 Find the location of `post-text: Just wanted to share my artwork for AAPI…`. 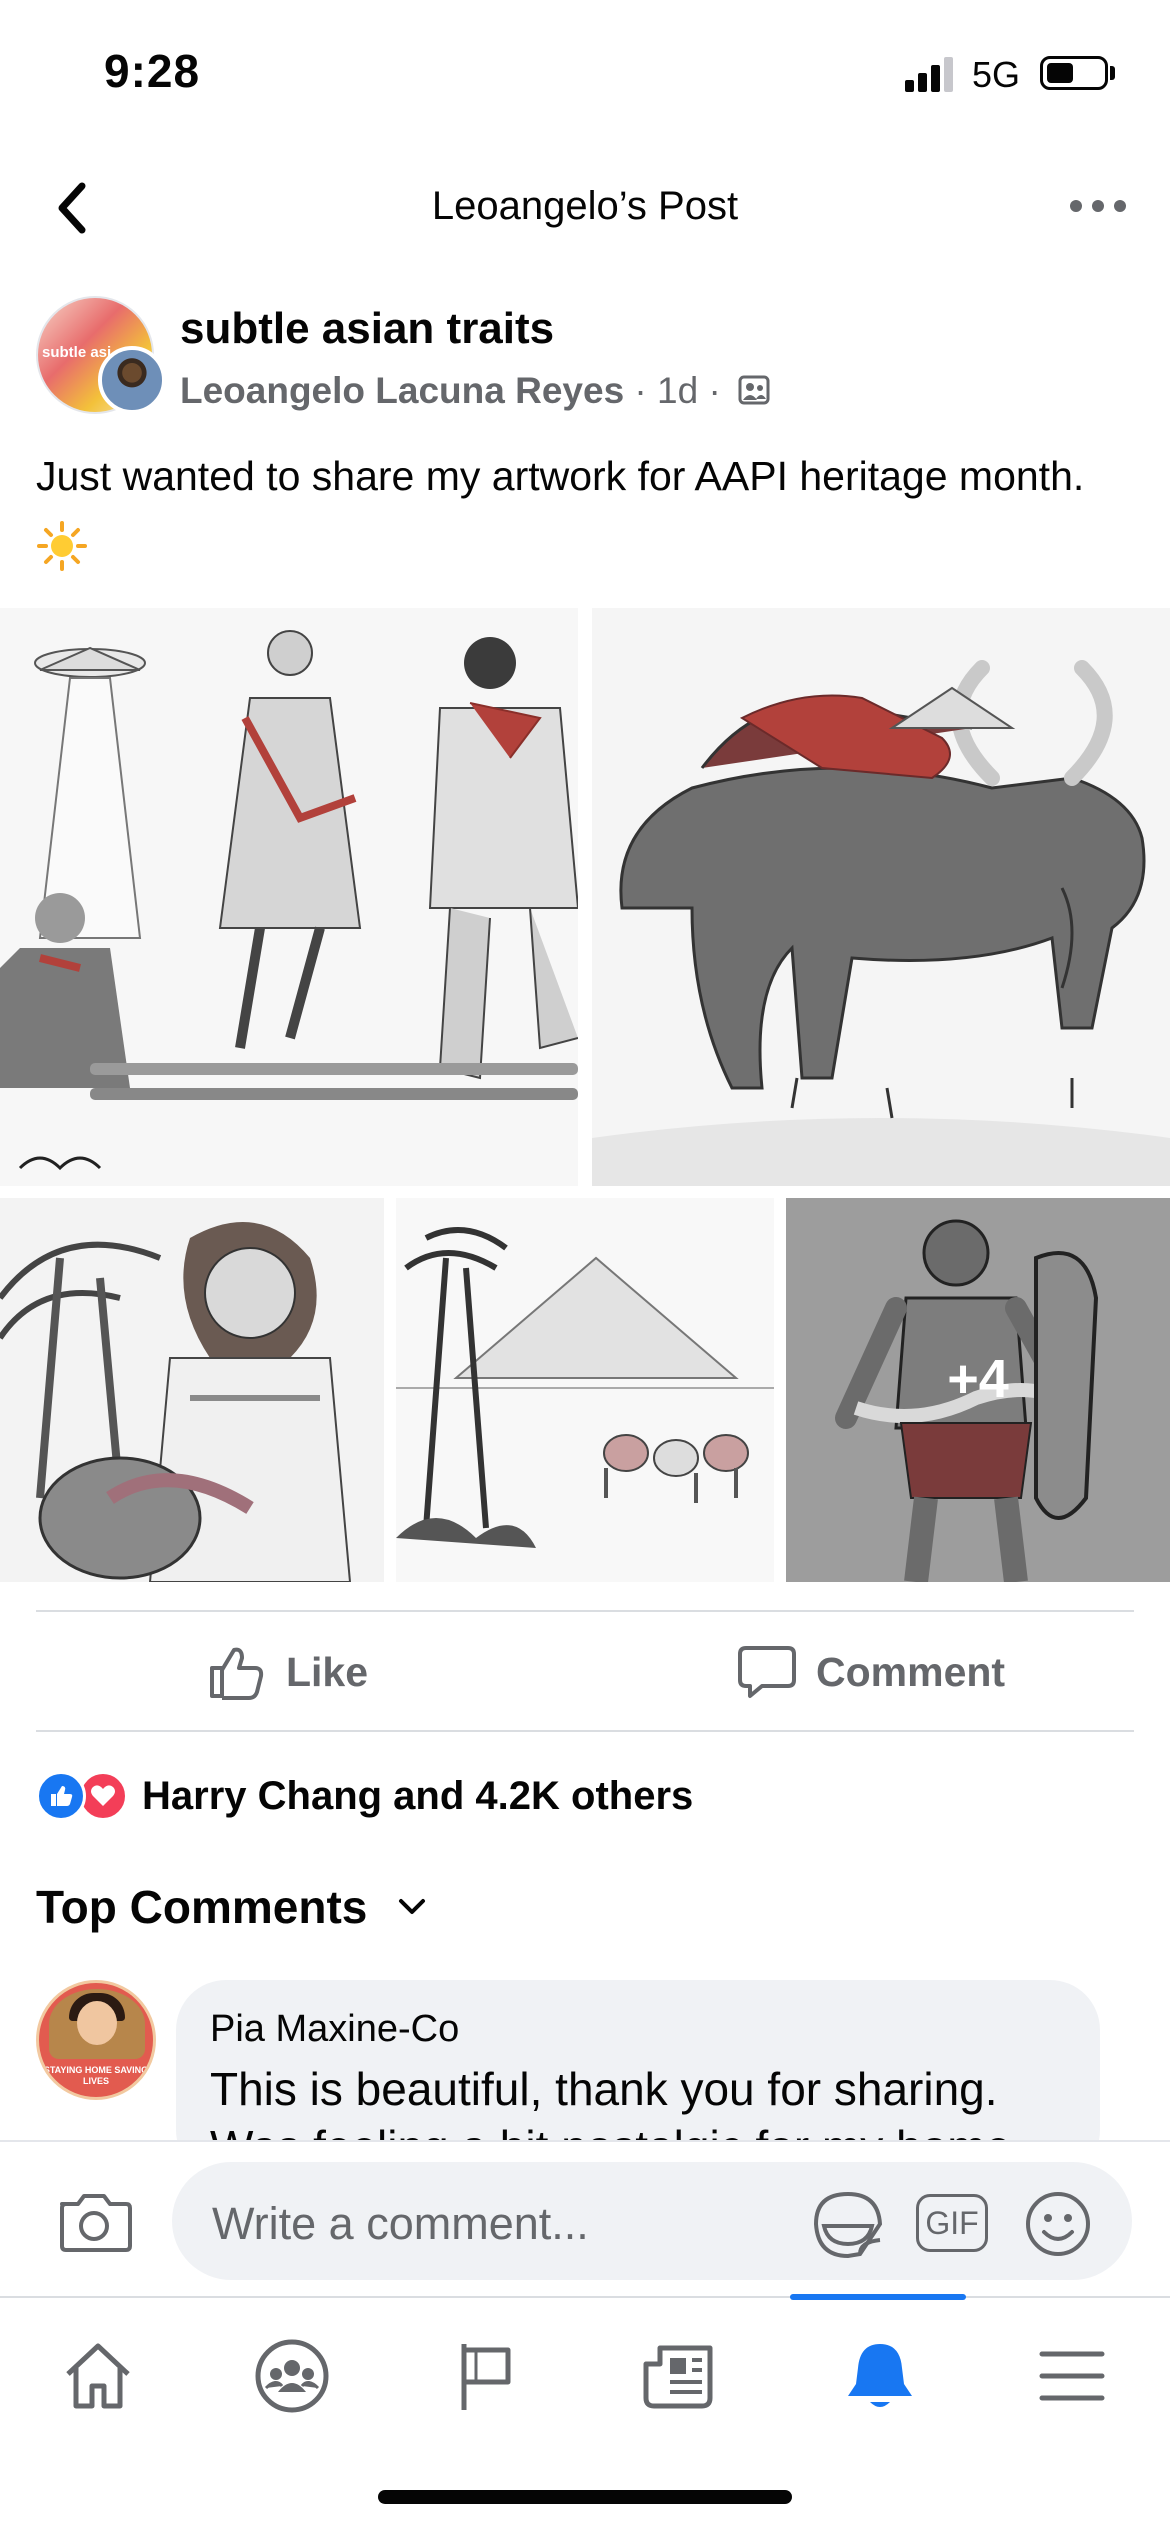

post-text: Just wanted to share my artwork for AAPI… is located at coordinates (586, 512).